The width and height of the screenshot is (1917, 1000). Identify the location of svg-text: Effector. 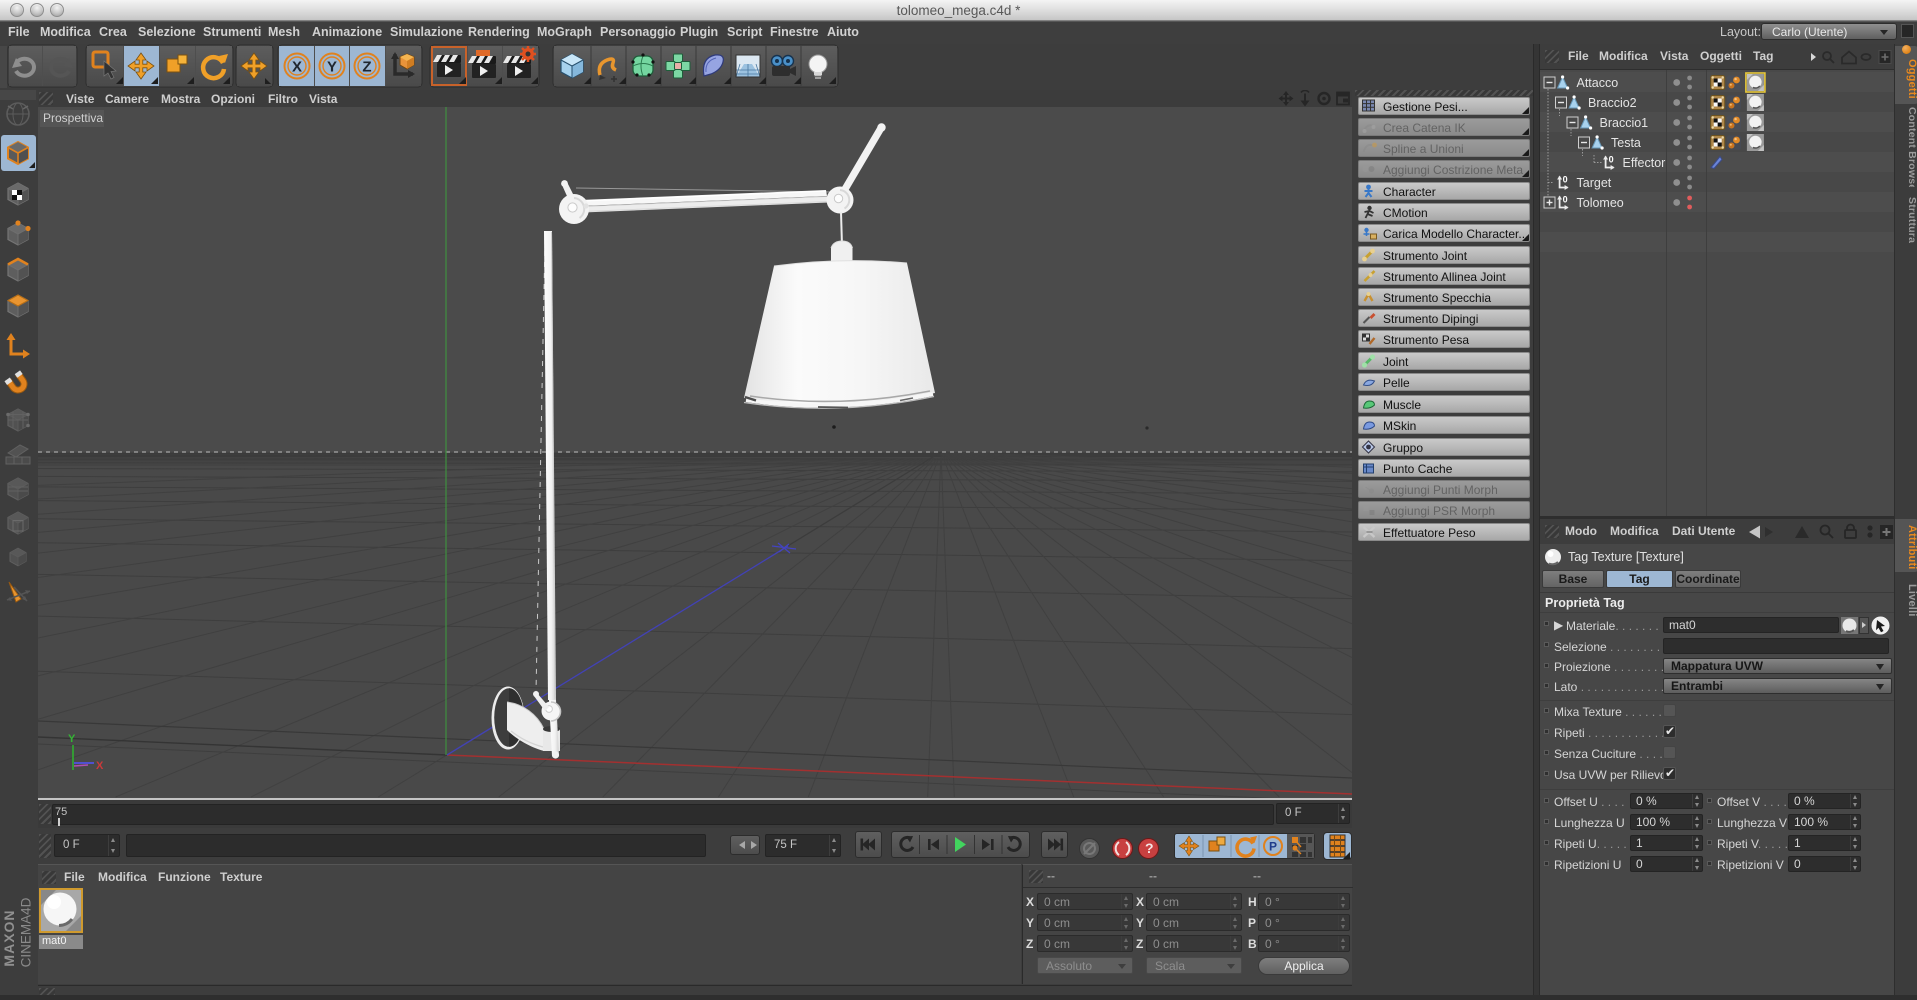
(1644, 163).